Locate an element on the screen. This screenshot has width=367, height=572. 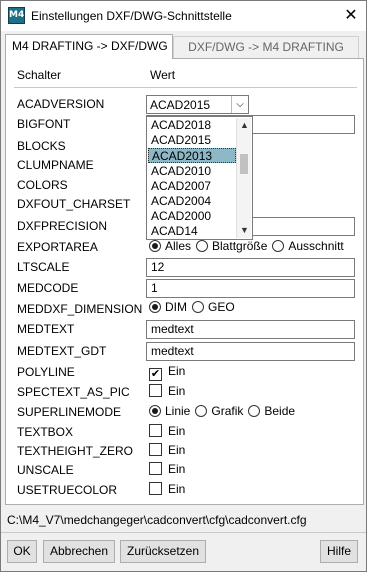
medtext-gdt-input: medtext is located at coordinates (250, 351).